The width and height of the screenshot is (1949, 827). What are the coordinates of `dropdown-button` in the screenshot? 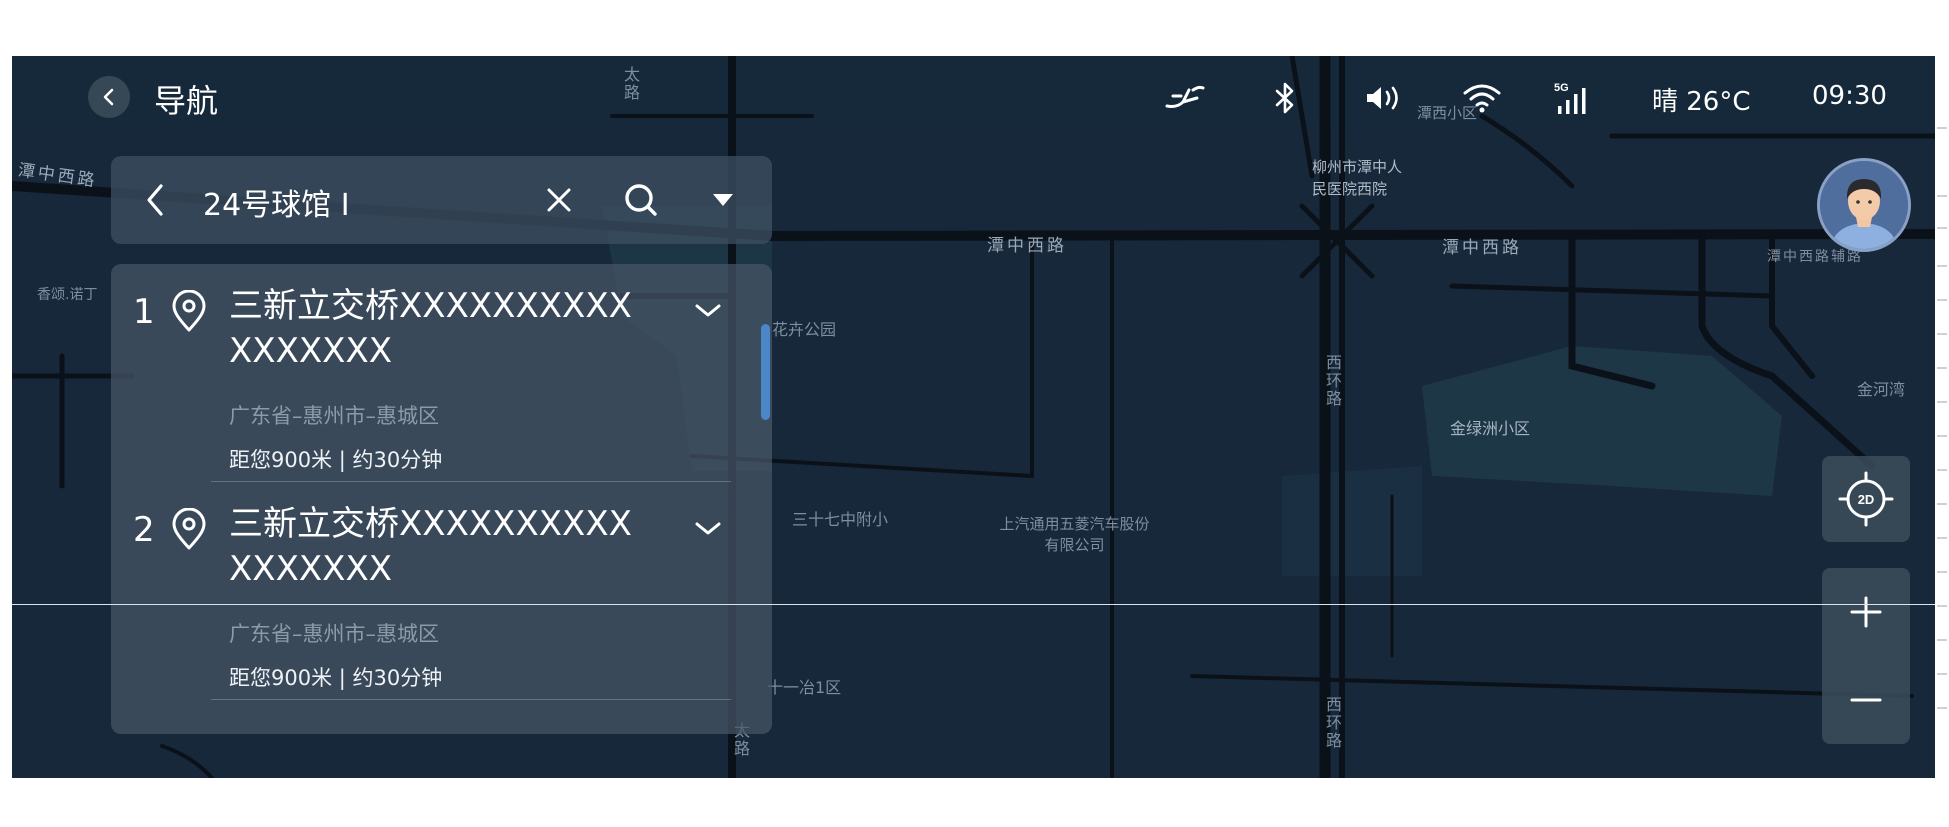 It's located at (723, 200).